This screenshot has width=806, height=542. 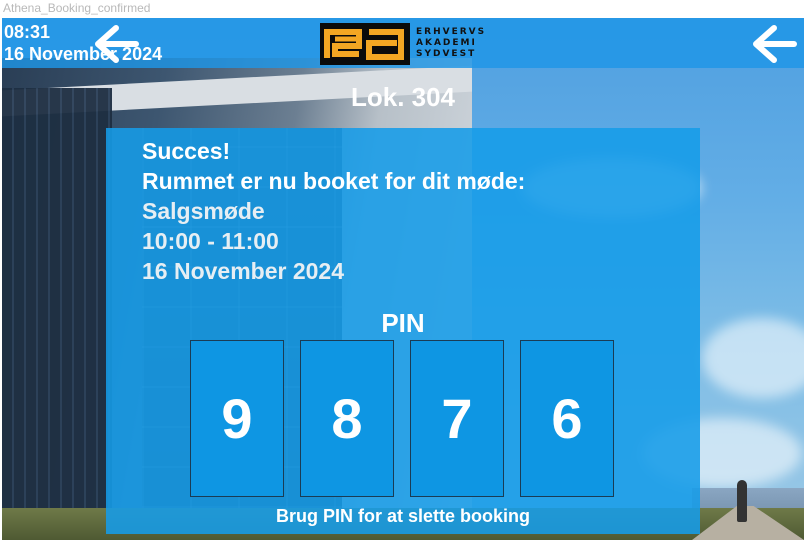 What do you see at coordinates (446, 54) in the screenshot?
I see `logo-line: SYDVEST` at bounding box center [446, 54].